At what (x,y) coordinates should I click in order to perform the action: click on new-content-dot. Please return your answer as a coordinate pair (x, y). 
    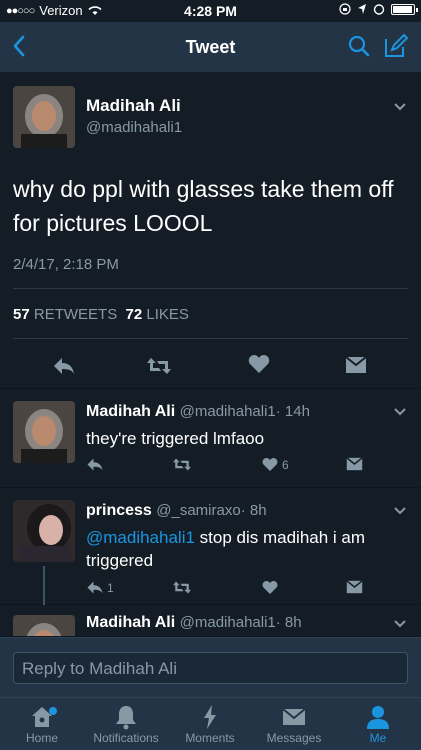
    Looking at the image, I should click on (53, 711).